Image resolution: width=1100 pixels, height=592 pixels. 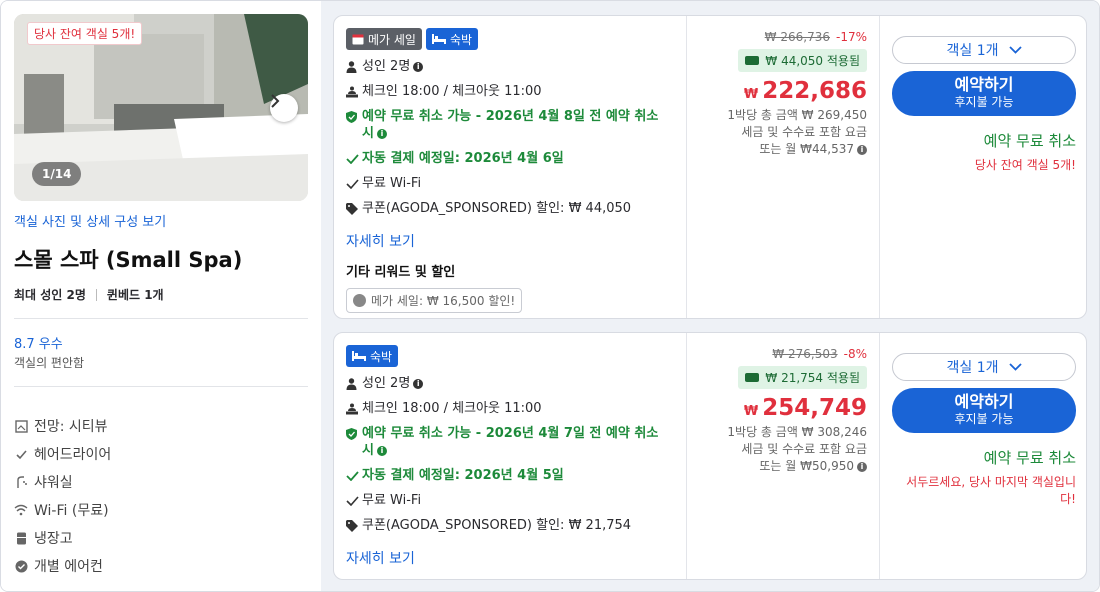 I want to click on next-photo-button, so click(x=284, y=108).